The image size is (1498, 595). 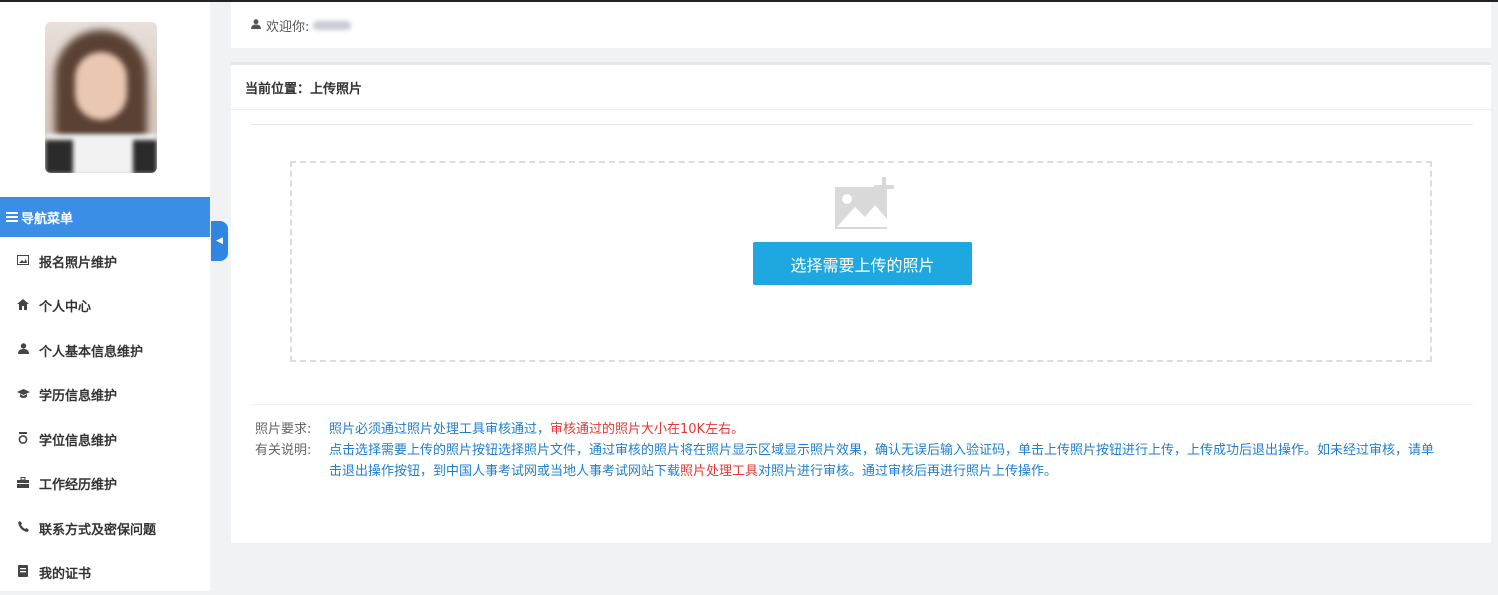 I want to click on requirements-size-warning: 审核通过的照片大小在10K左右。, so click(x=647, y=429).